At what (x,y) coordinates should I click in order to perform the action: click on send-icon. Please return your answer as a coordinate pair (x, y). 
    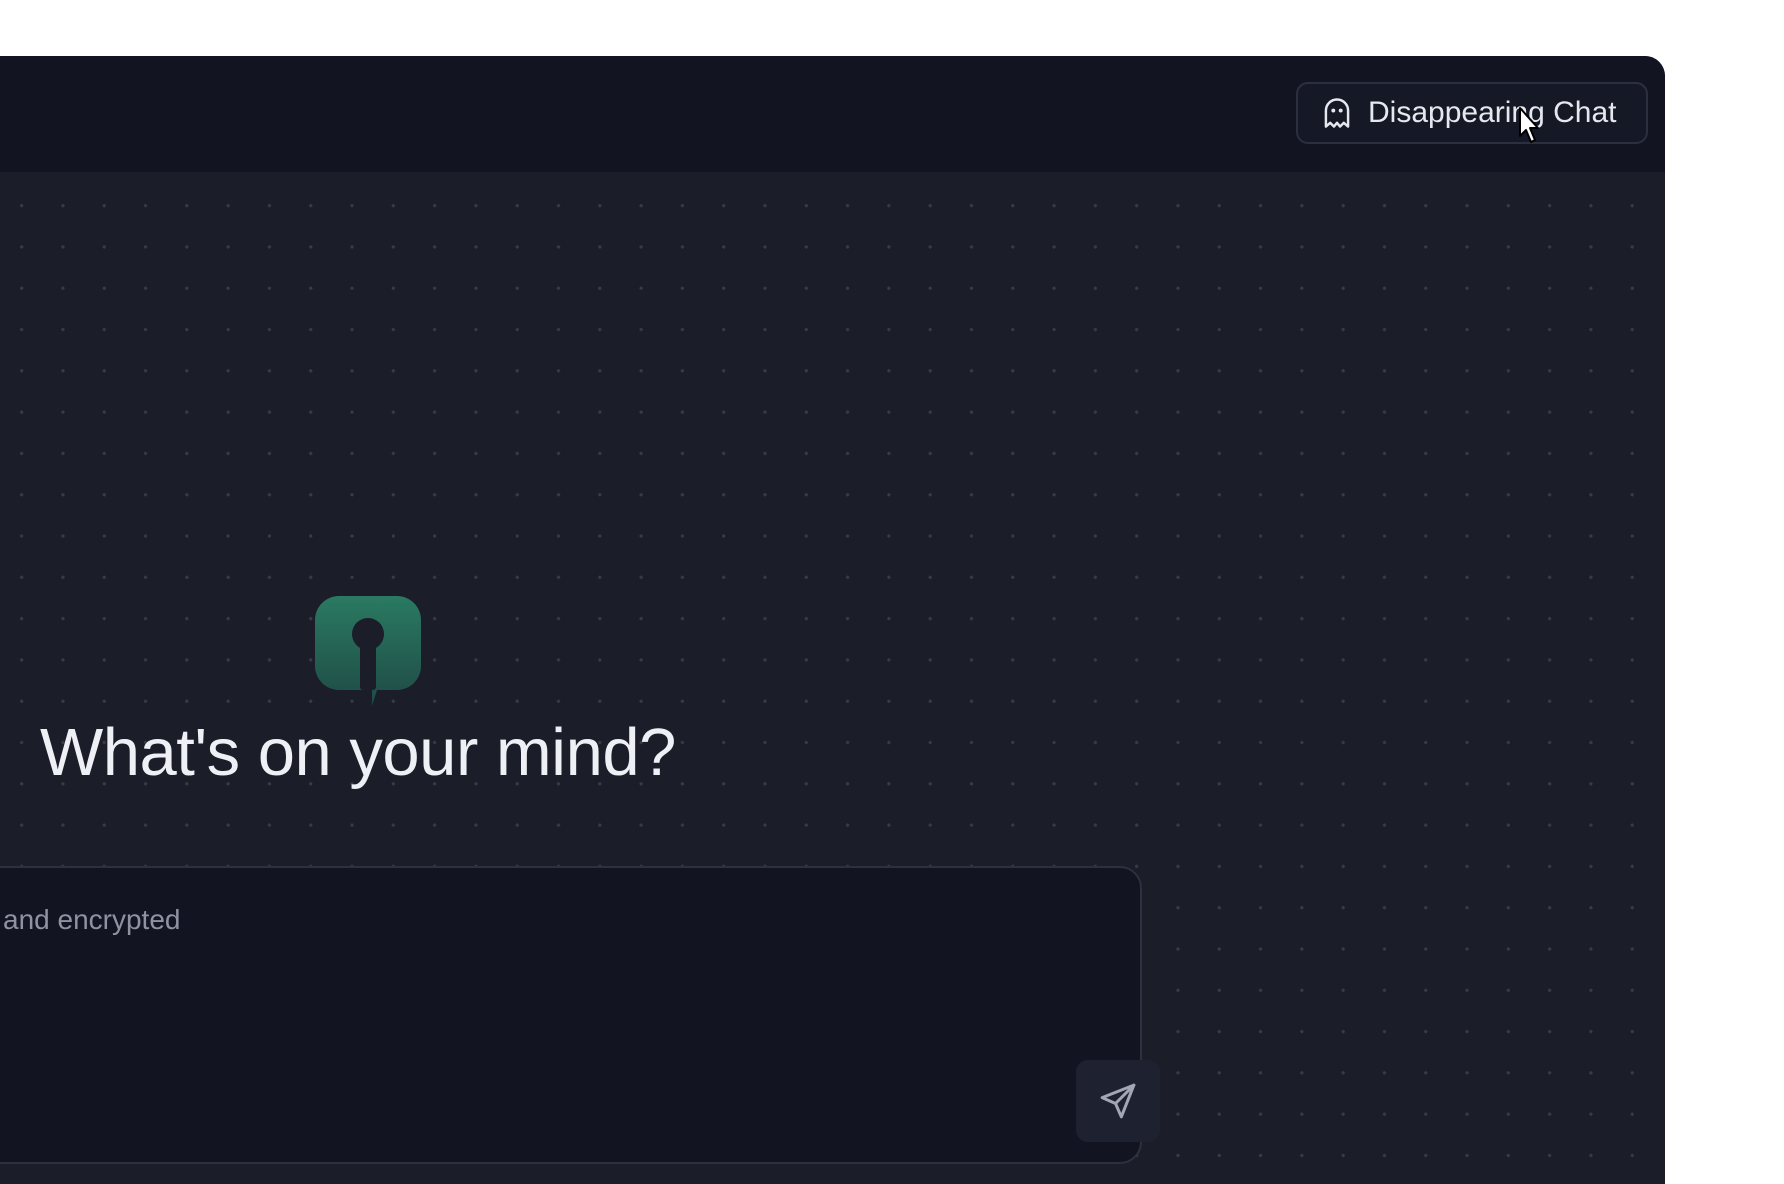
    Looking at the image, I should click on (1118, 1101).